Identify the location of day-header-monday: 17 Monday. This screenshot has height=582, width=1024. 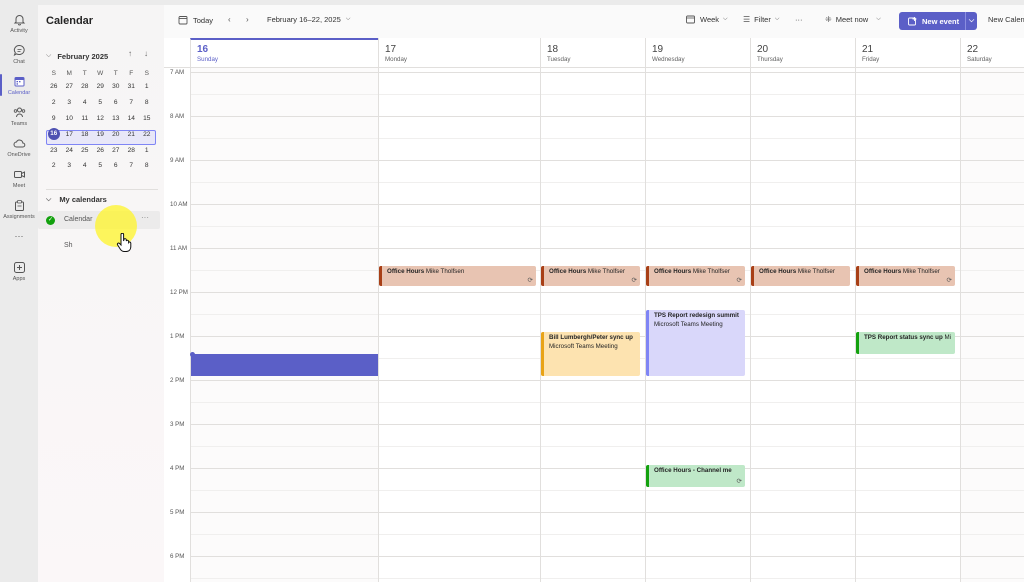
(459, 53).